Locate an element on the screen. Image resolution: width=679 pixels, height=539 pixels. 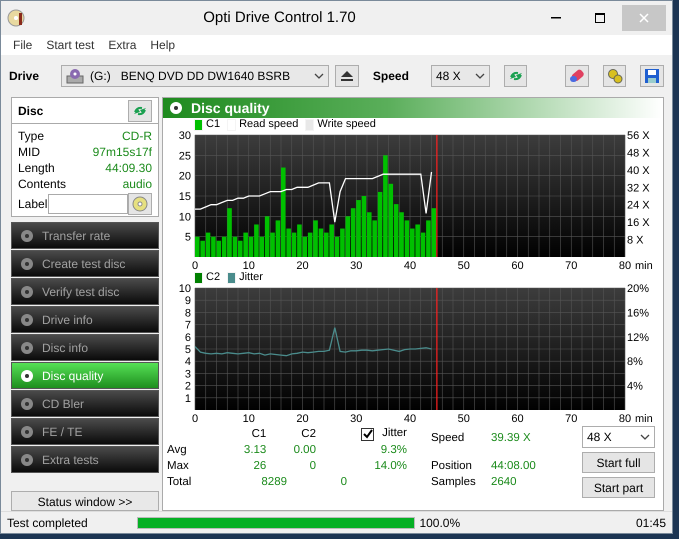
axis-tick-label: 20% is located at coordinates (638, 289).